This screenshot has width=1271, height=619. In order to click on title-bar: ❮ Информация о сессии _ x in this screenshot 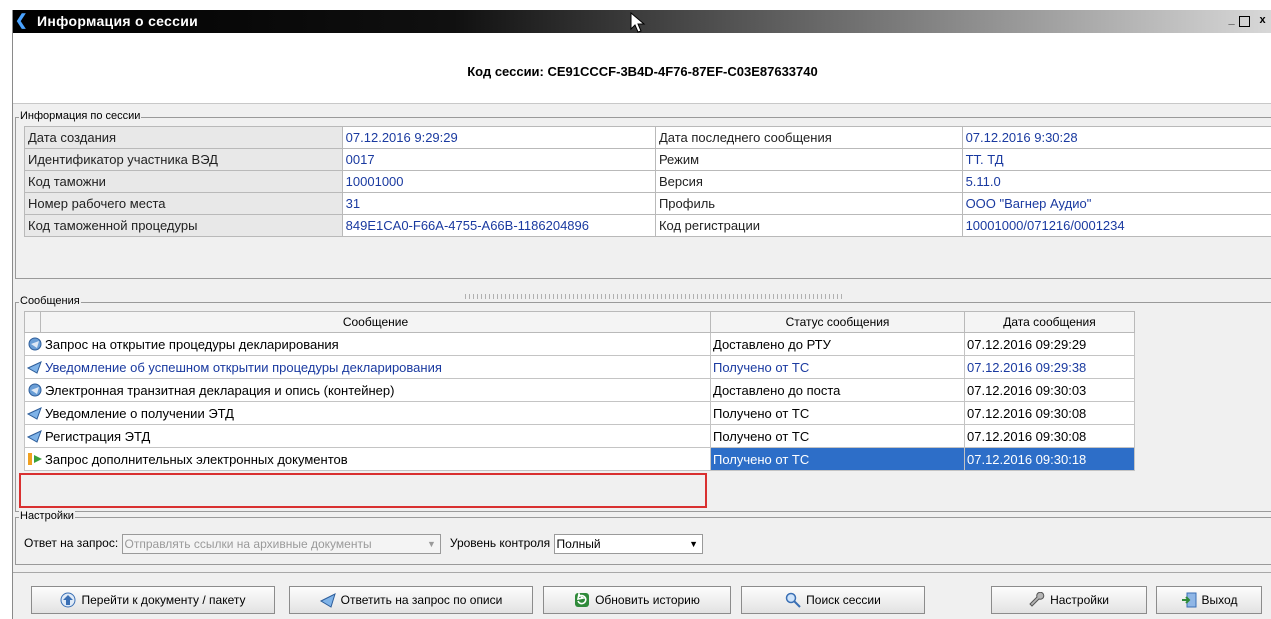, I will do `click(642, 21)`.